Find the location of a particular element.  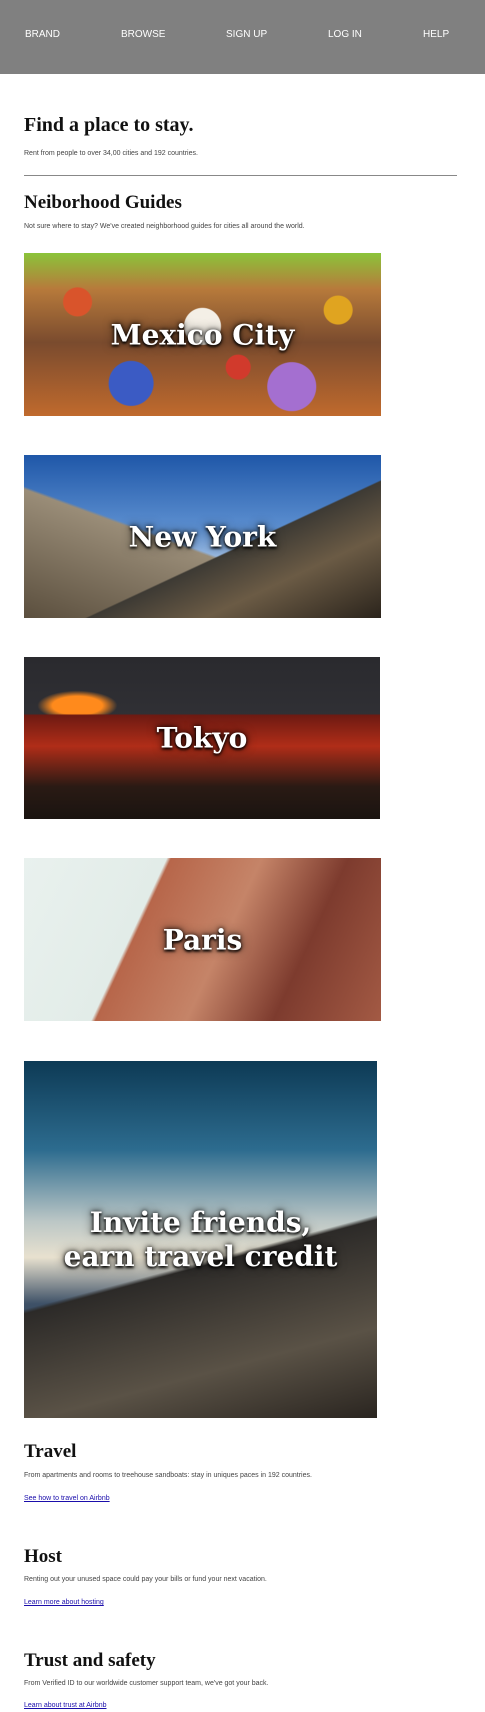

divider is located at coordinates (240, 175).